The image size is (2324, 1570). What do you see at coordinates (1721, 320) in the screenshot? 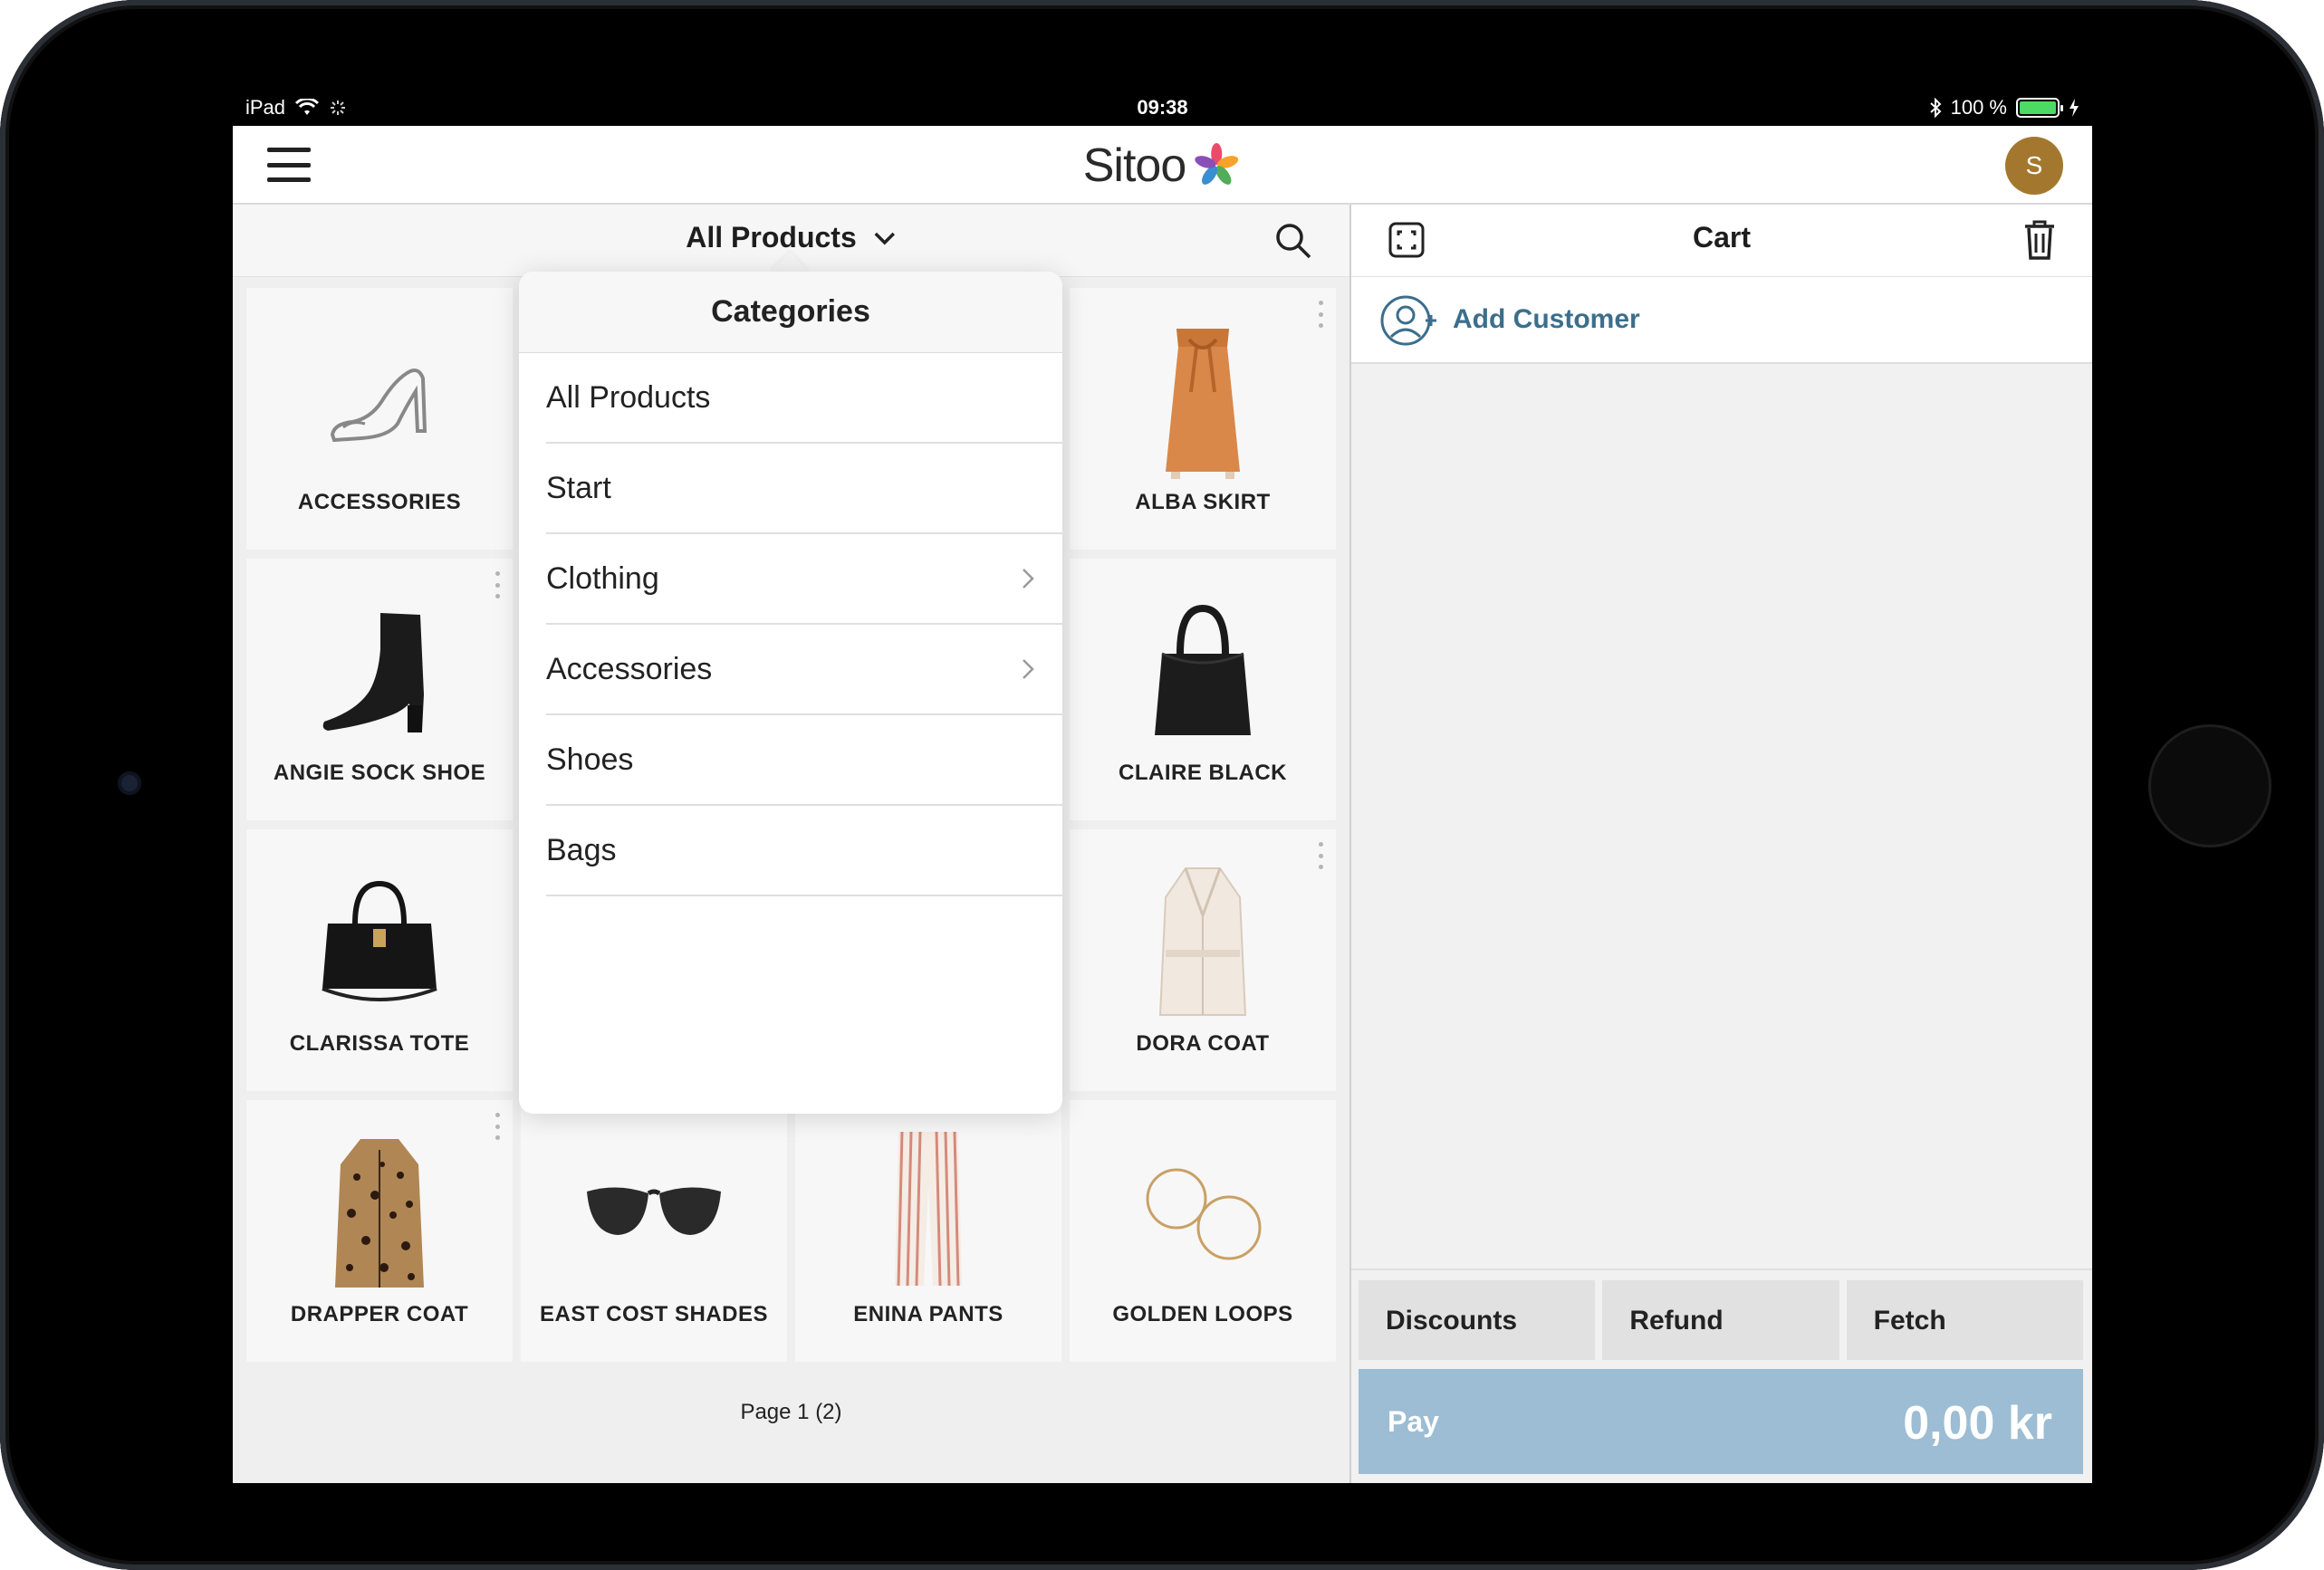
I see `add-customer-button: Add Customer` at bounding box center [1721, 320].